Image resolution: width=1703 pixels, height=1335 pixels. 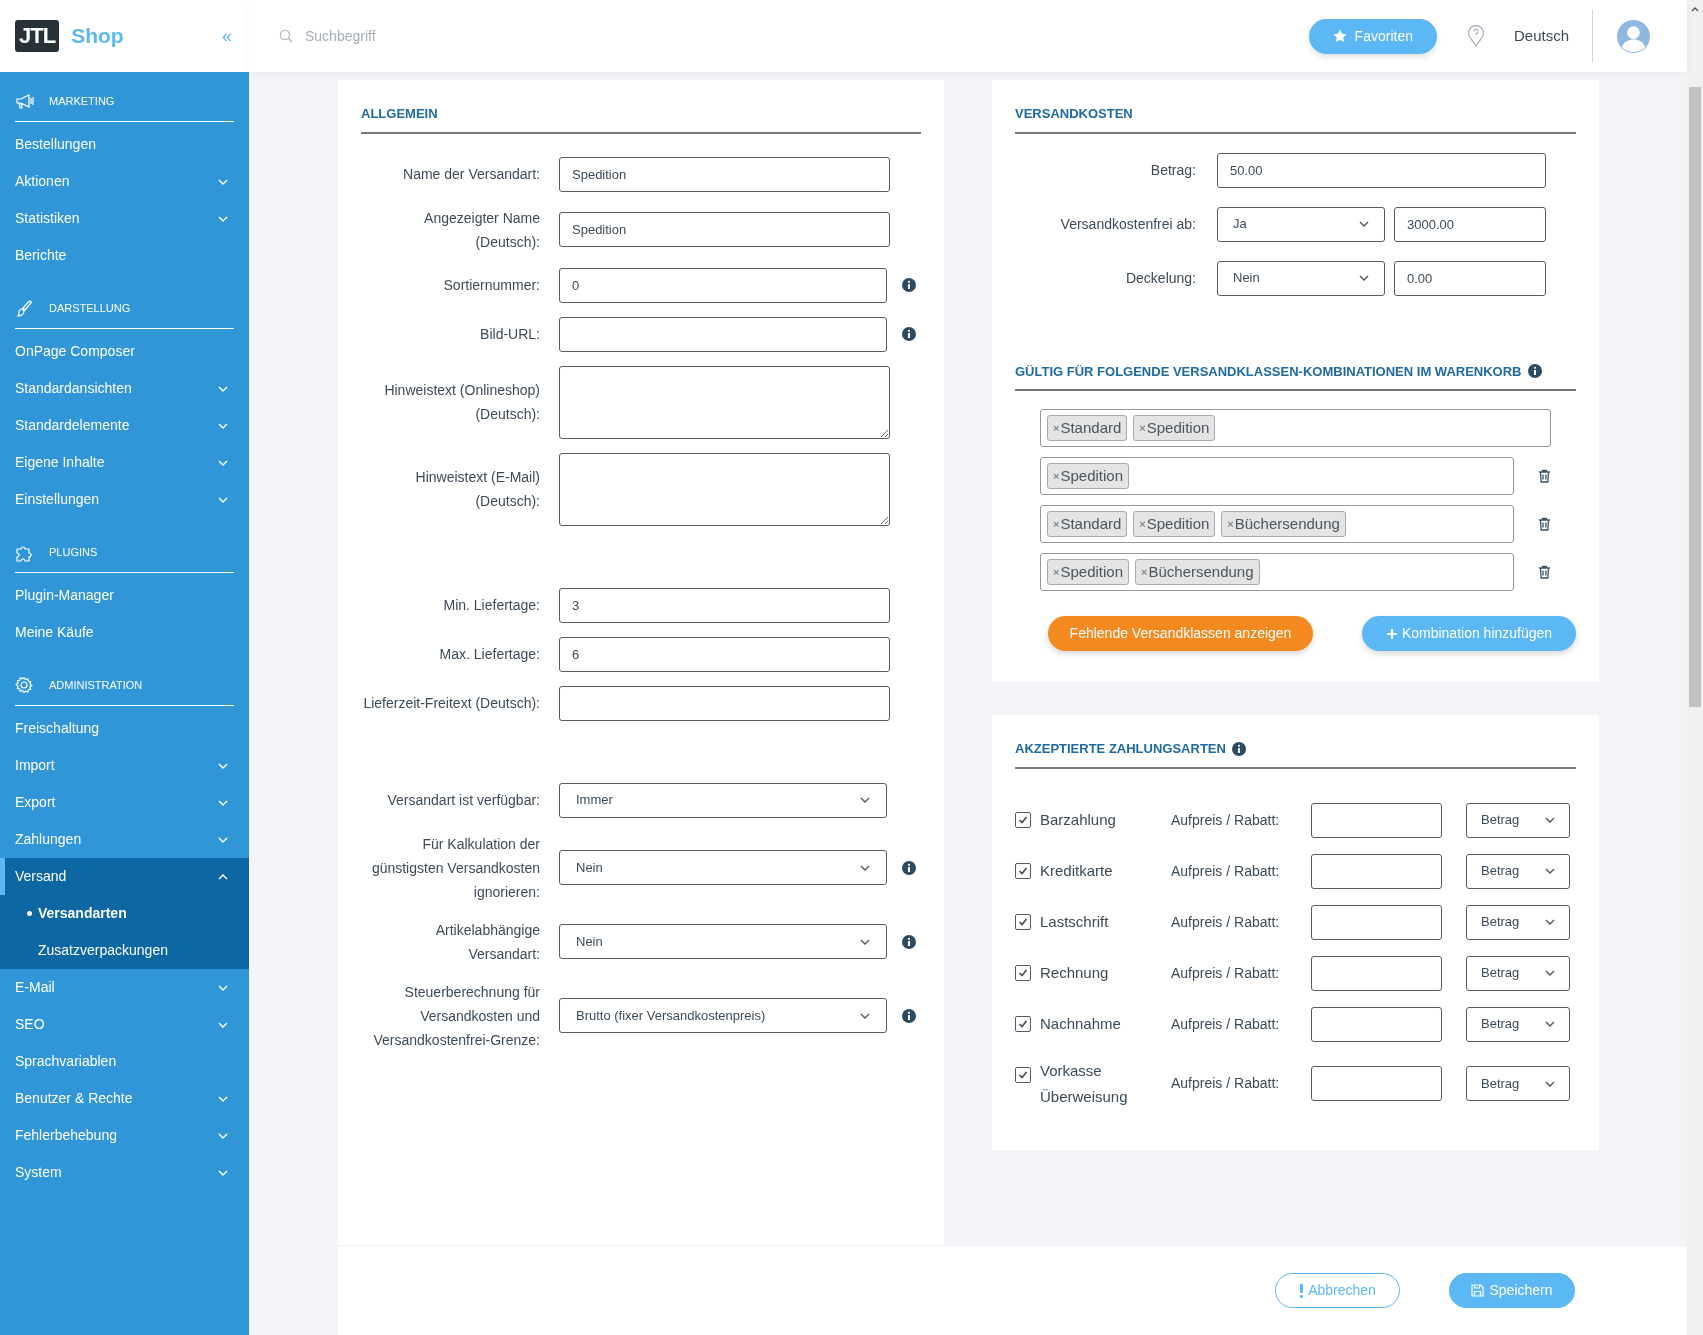 What do you see at coordinates (455, 36) in the screenshot?
I see `search-field: Suchbegriff` at bounding box center [455, 36].